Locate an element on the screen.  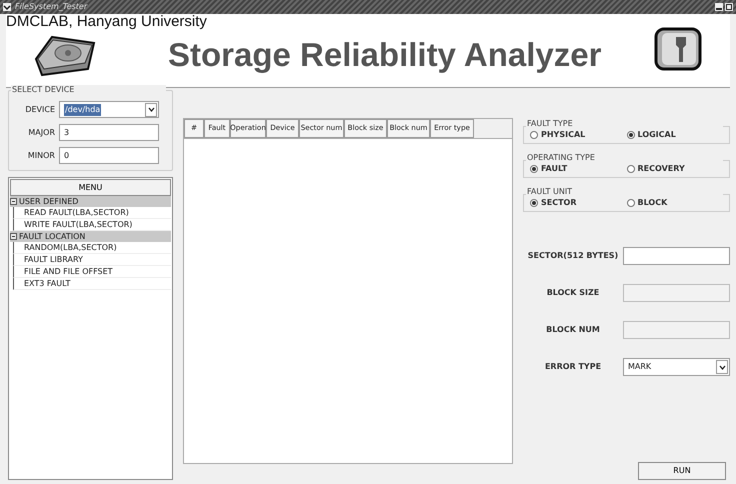
radio-label: FAULT is located at coordinates (554, 169).